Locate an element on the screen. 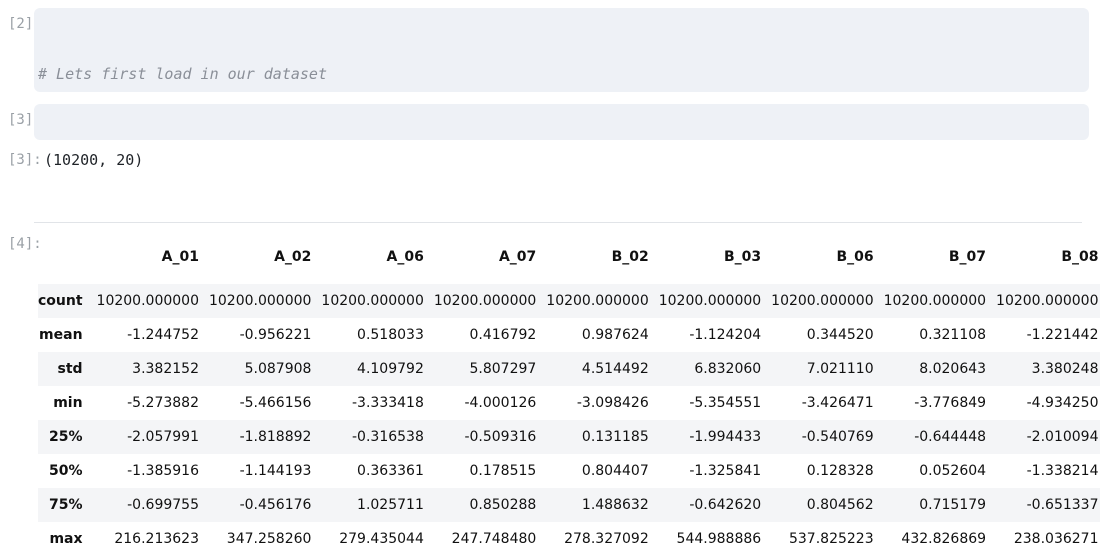 The width and height of the screenshot is (1100, 560). row-label: std is located at coordinates (70, 369).